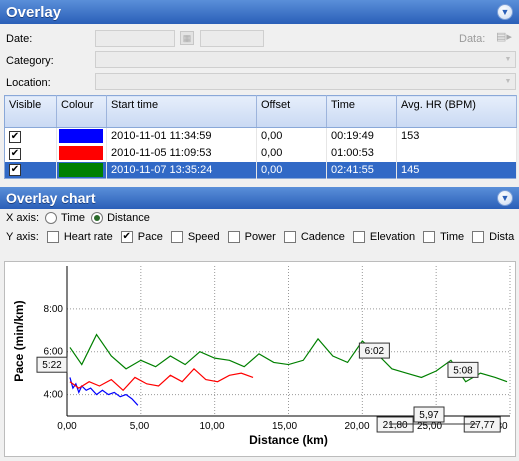 The width and height of the screenshot is (519, 461). Describe the element at coordinates (322, 237) in the screenshot. I see `y-axis-option-label: Cadence` at that location.